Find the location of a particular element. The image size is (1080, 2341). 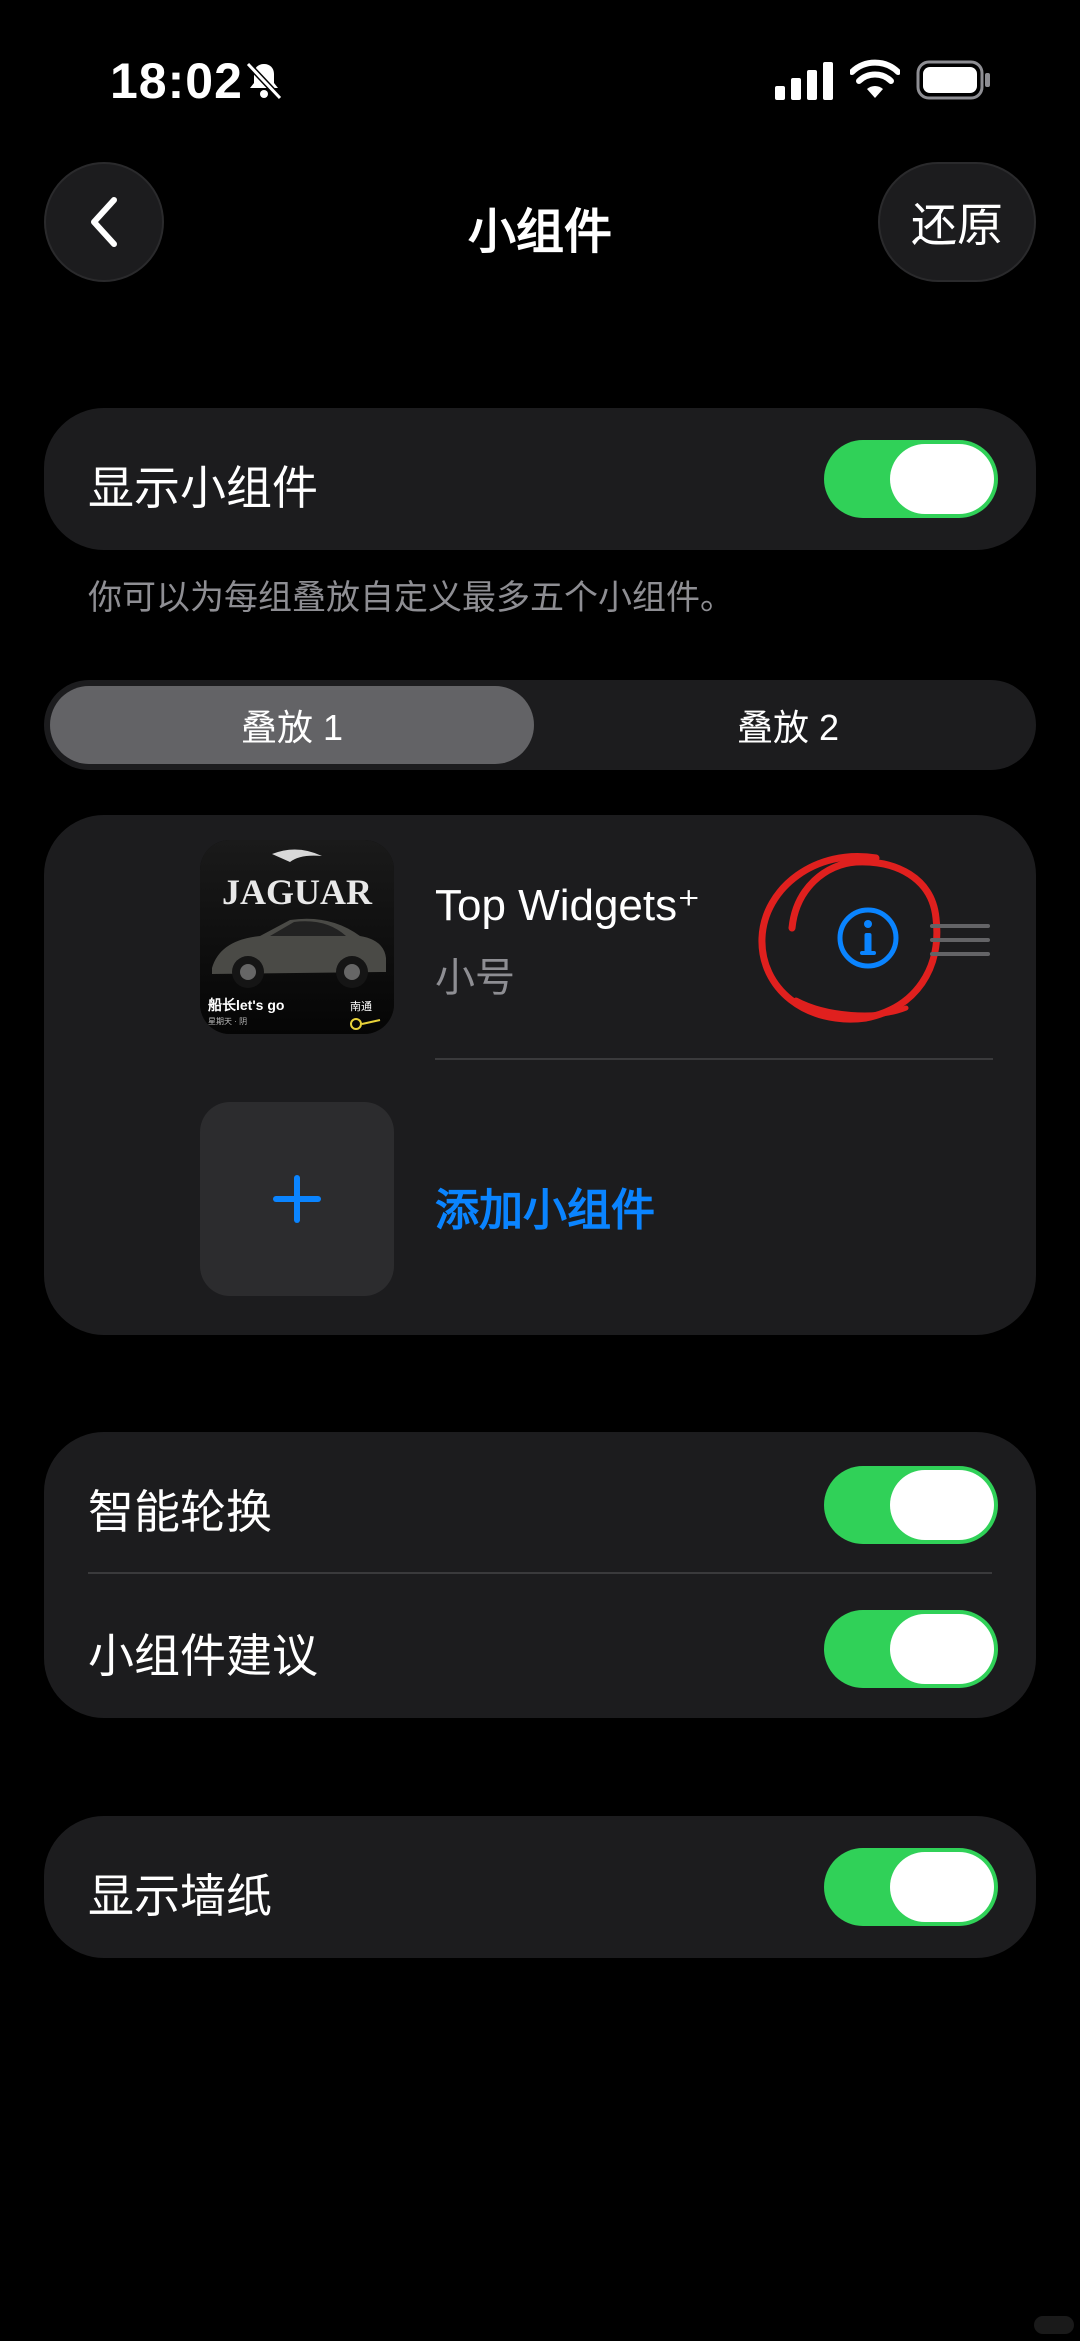

wallpaper-card: 显示墙纸 is located at coordinates (540, 1887).